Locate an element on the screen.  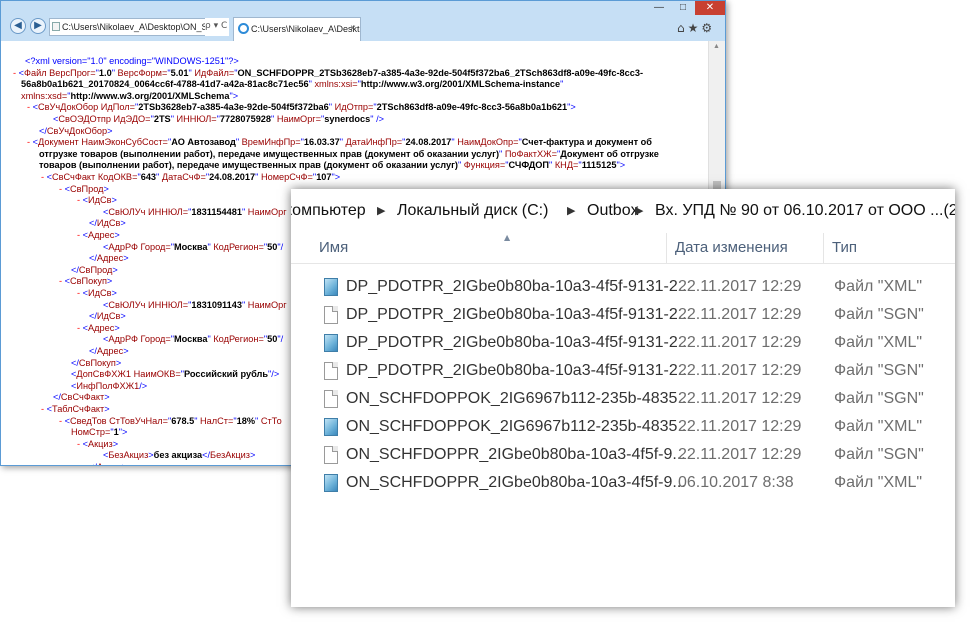
home-favorites-settings-icons: ⌂★⚙ is located at coordinates (697, 28).